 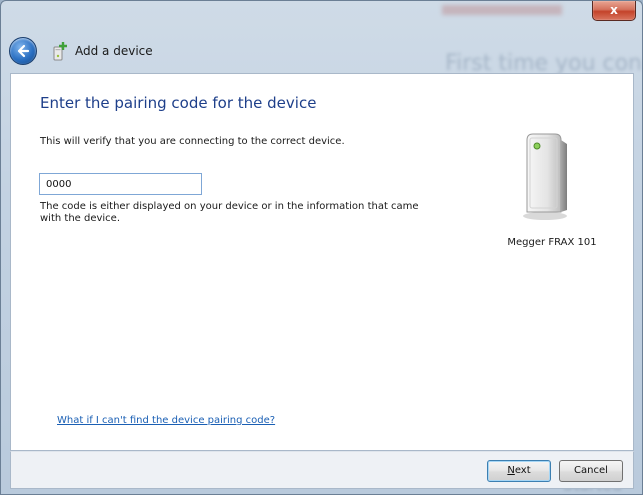 What do you see at coordinates (511, 470) in the screenshot?
I see `next-button-mnemonic: N` at bounding box center [511, 470].